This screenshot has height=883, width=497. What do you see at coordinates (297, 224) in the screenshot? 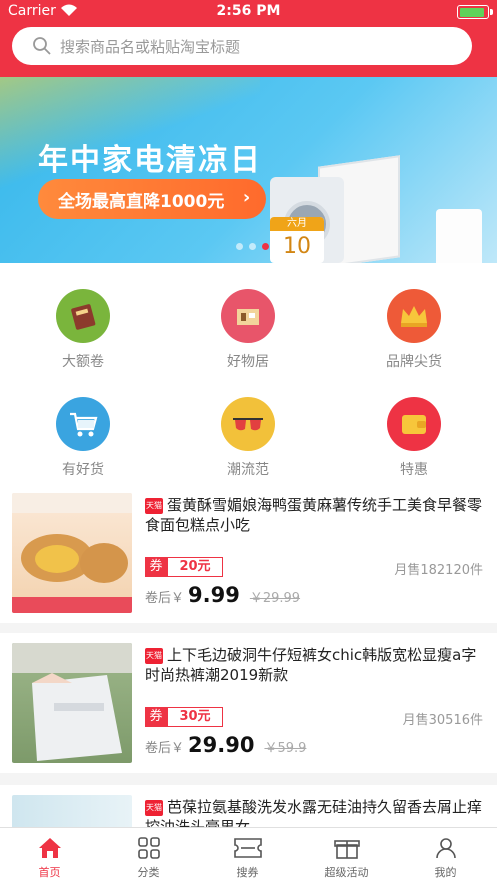
I see `calendar-month: 六月` at bounding box center [297, 224].